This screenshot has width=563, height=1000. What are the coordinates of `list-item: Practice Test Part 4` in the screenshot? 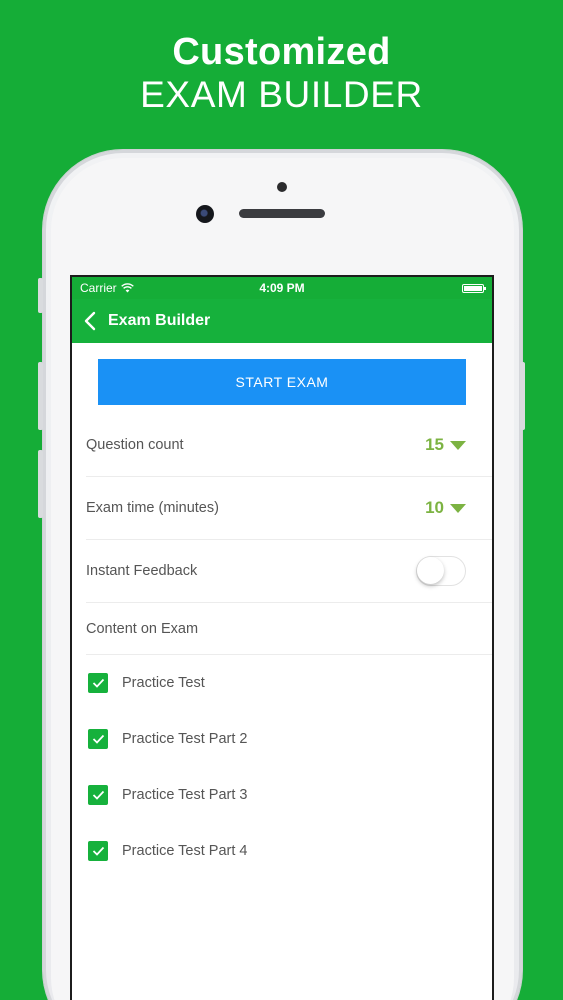 It's located at (290, 851).